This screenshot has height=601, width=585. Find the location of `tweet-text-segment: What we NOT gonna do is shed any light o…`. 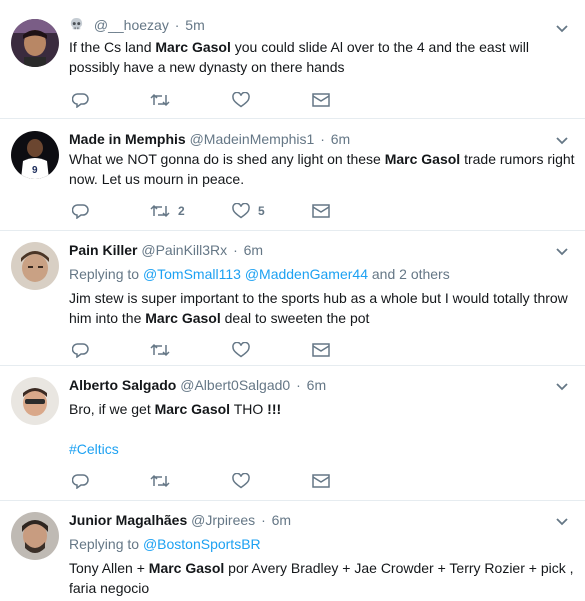

tweet-text-segment: What we NOT gonna do is shed any light o… is located at coordinates (227, 159).